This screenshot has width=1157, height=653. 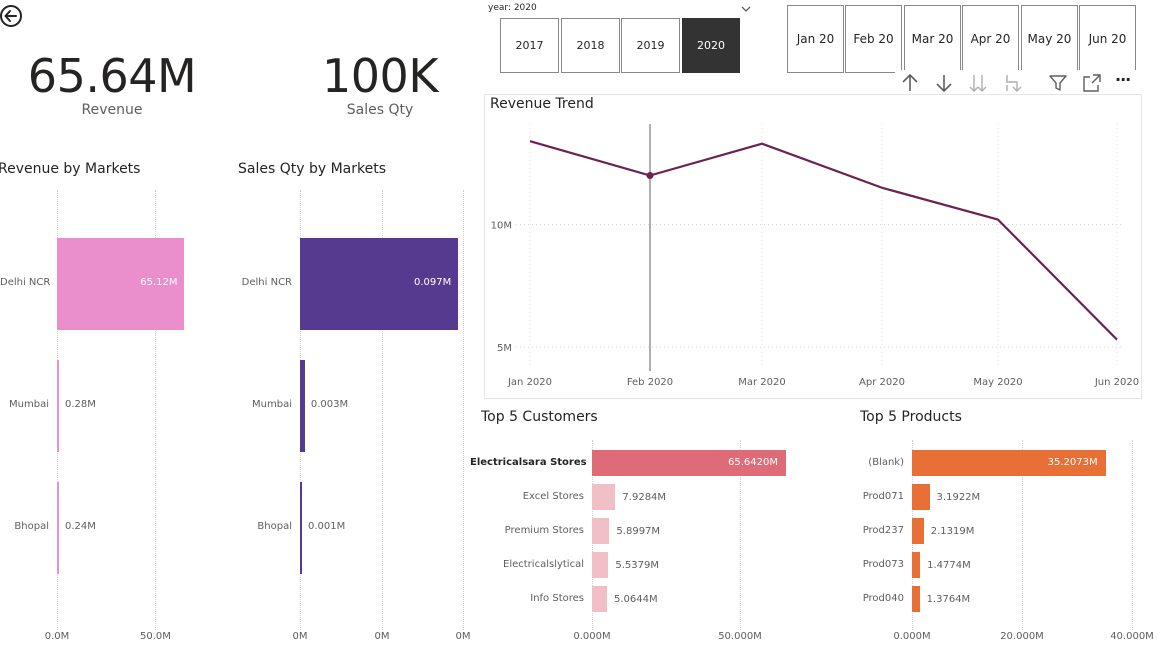 What do you see at coordinates (329, 404) in the screenshot?
I see `data-label: 0.003M` at bounding box center [329, 404].